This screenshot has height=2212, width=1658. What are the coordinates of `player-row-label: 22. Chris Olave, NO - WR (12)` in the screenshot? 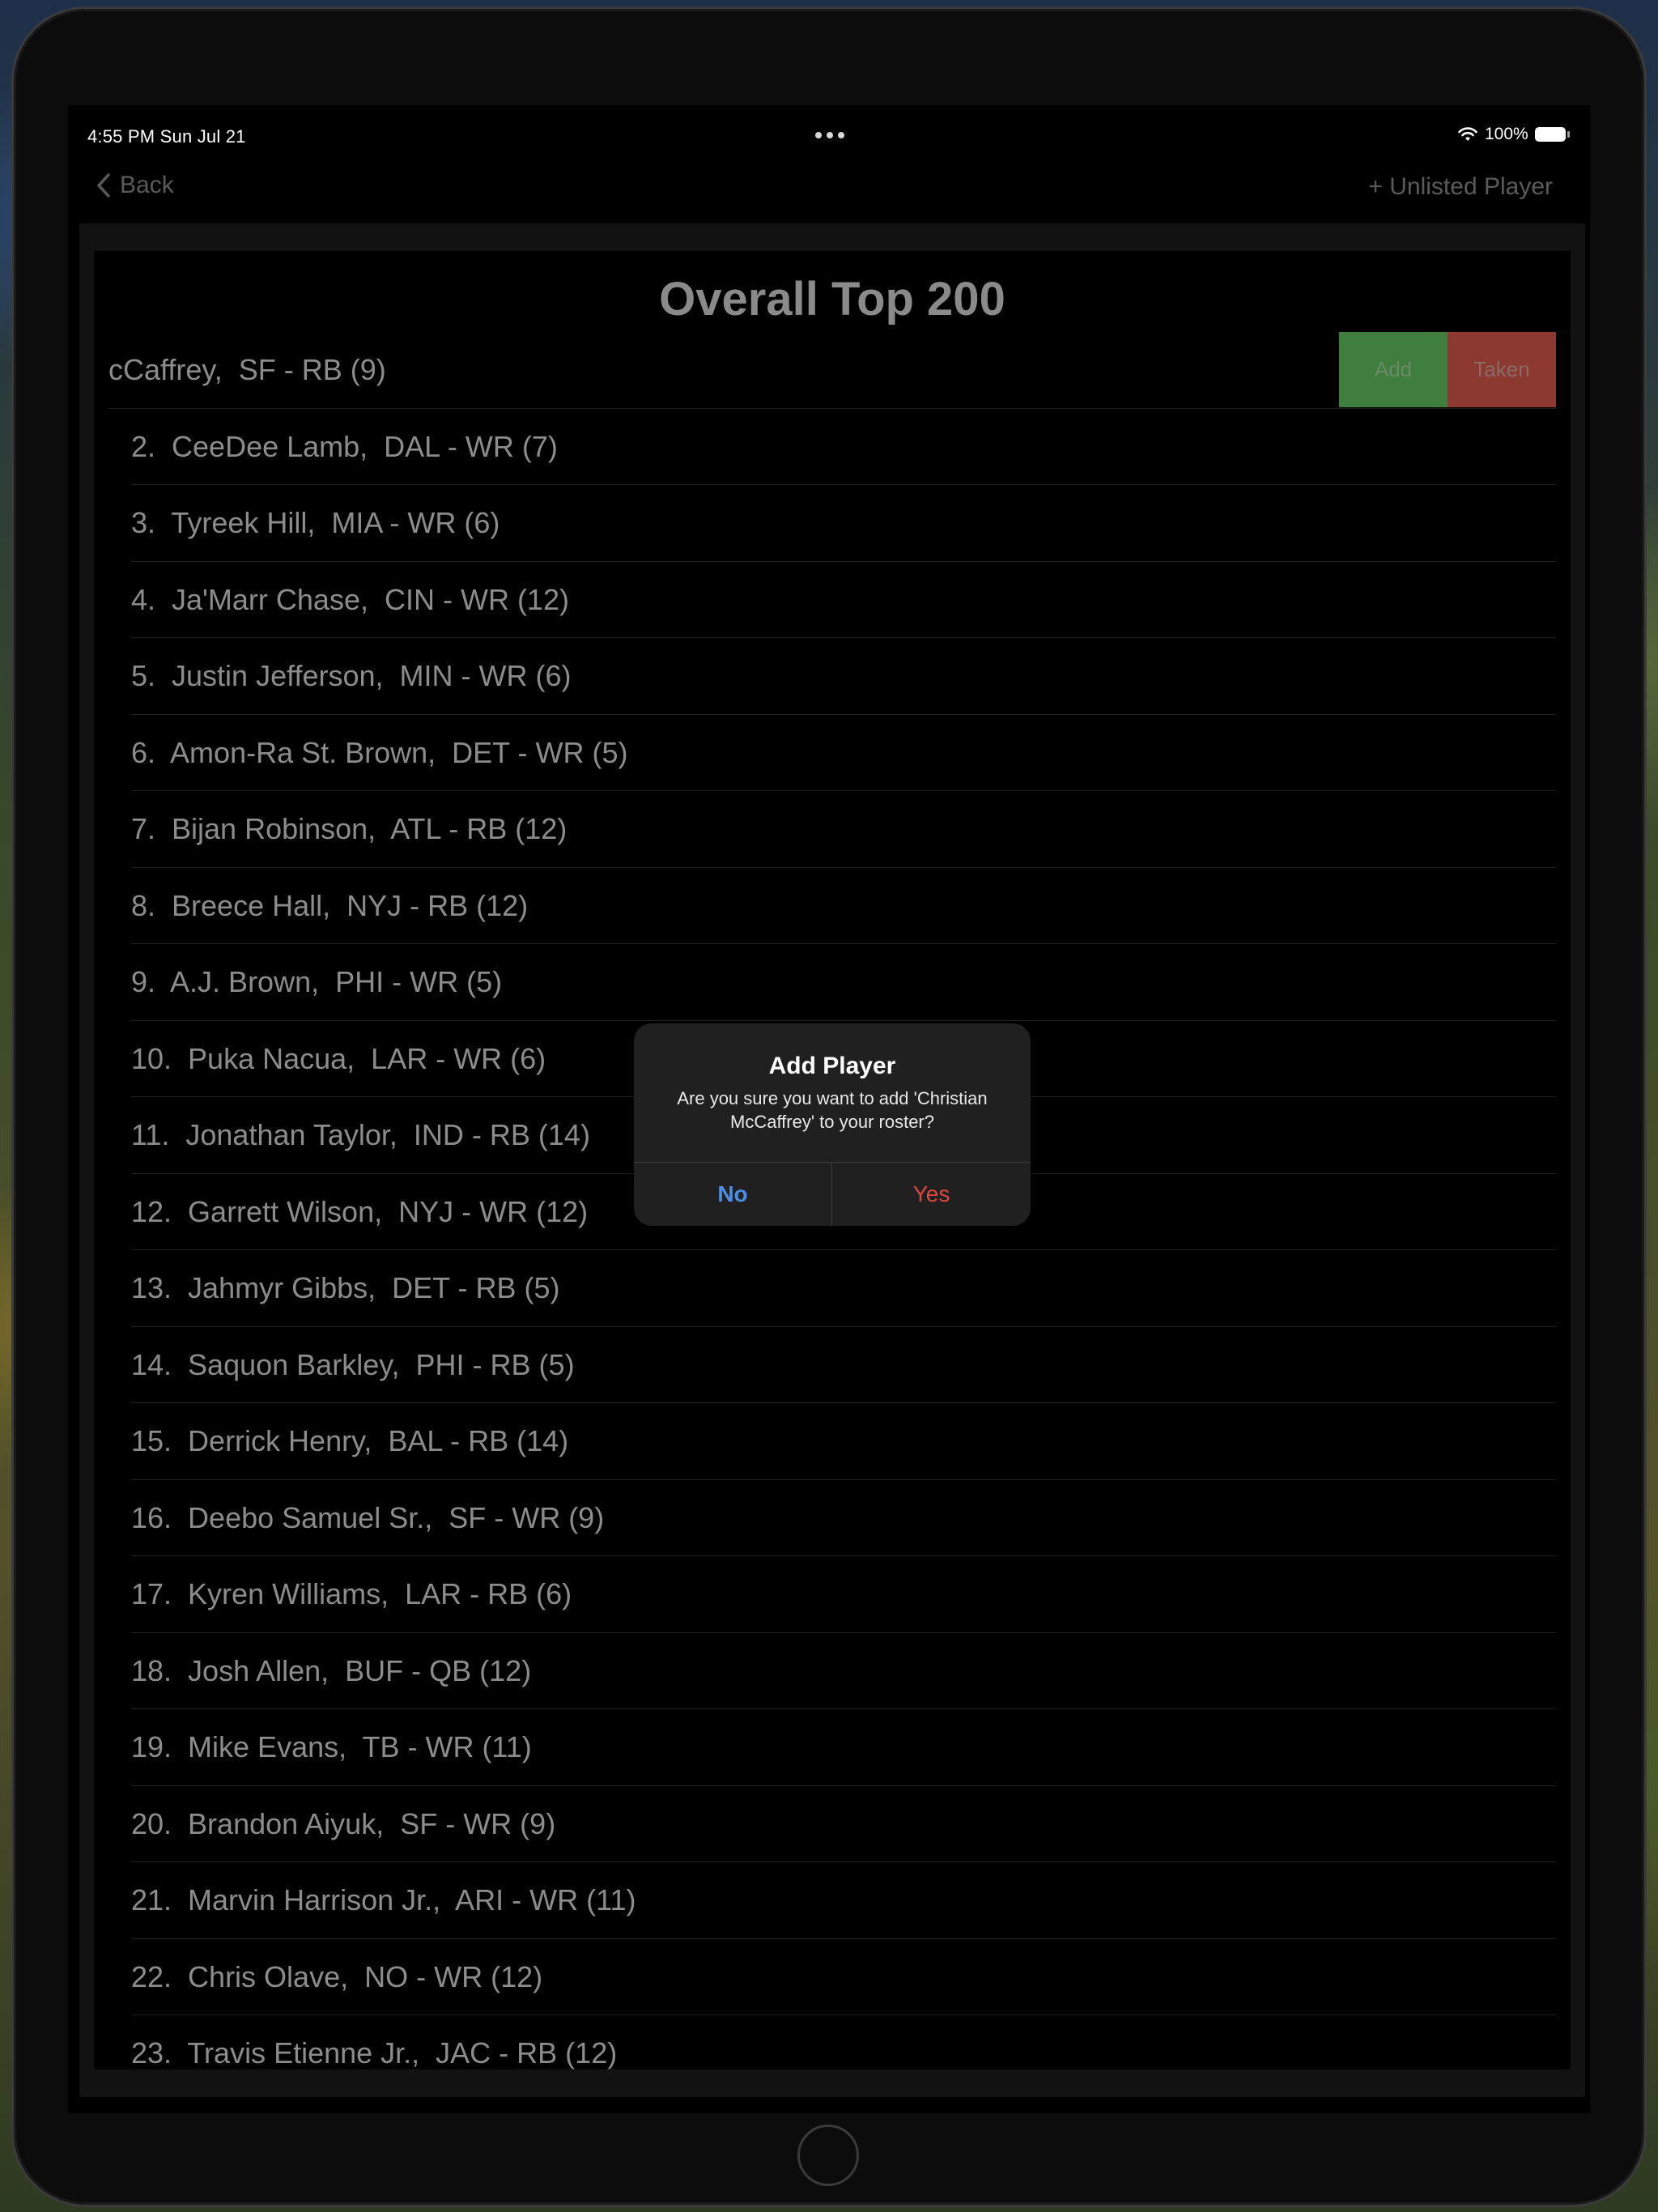 It's located at (337, 1976).